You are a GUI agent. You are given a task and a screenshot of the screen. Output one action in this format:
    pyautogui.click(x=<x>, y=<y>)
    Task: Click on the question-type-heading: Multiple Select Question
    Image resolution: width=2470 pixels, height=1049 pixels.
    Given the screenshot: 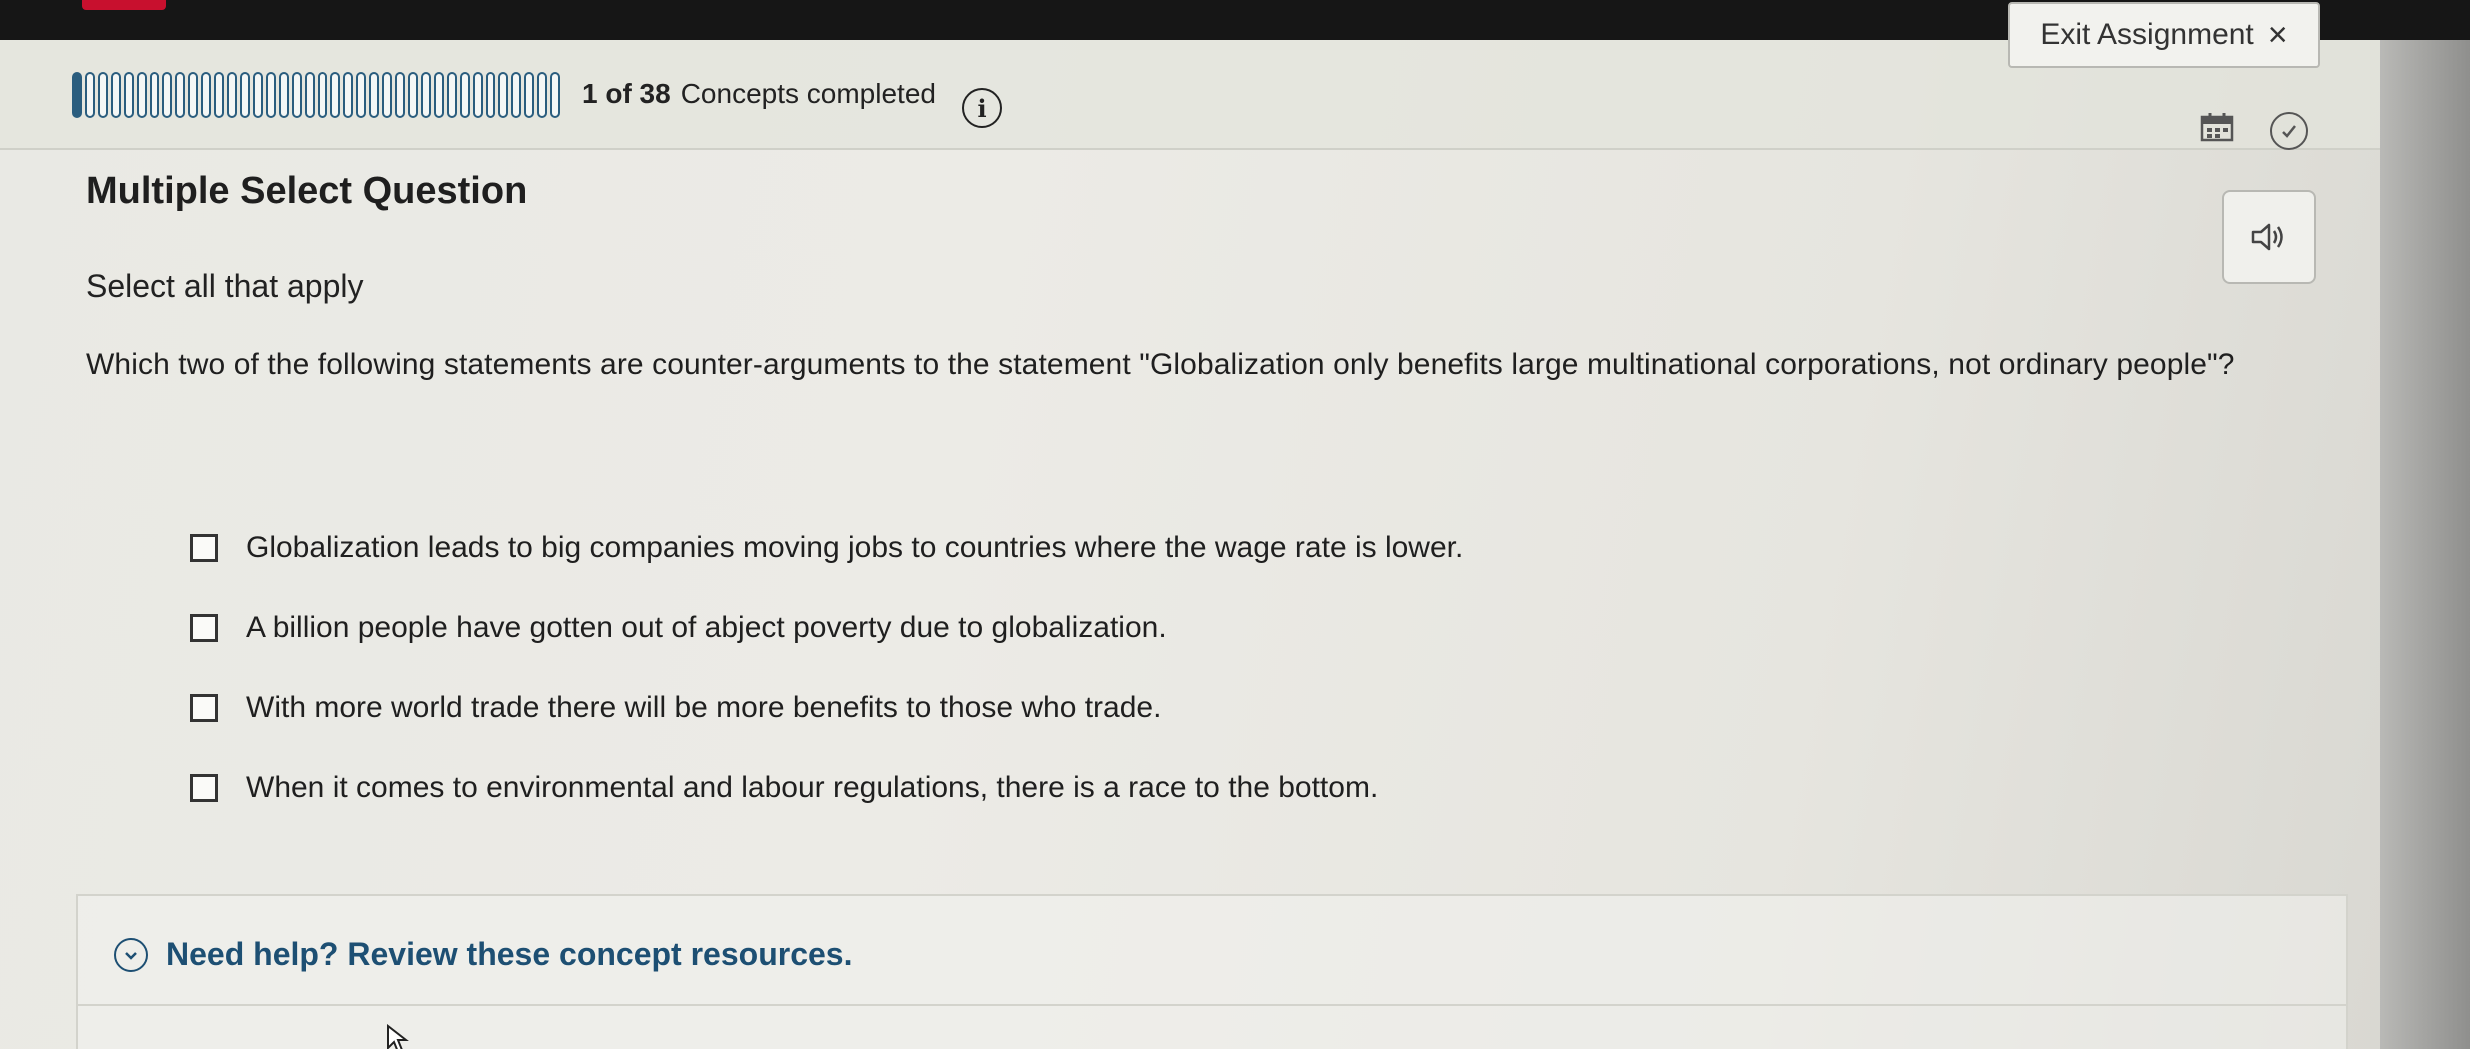 What is the action you would take?
    pyautogui.click(x=307, y=191)
    